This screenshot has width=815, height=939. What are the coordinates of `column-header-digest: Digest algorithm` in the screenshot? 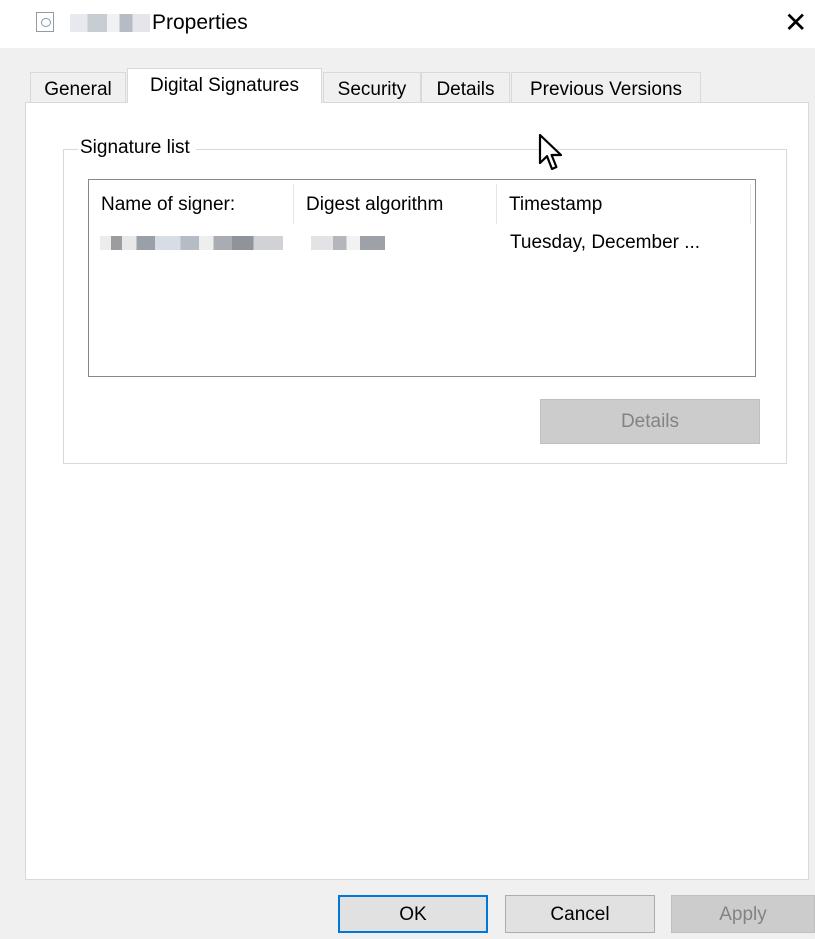 It's located at (395, 203).